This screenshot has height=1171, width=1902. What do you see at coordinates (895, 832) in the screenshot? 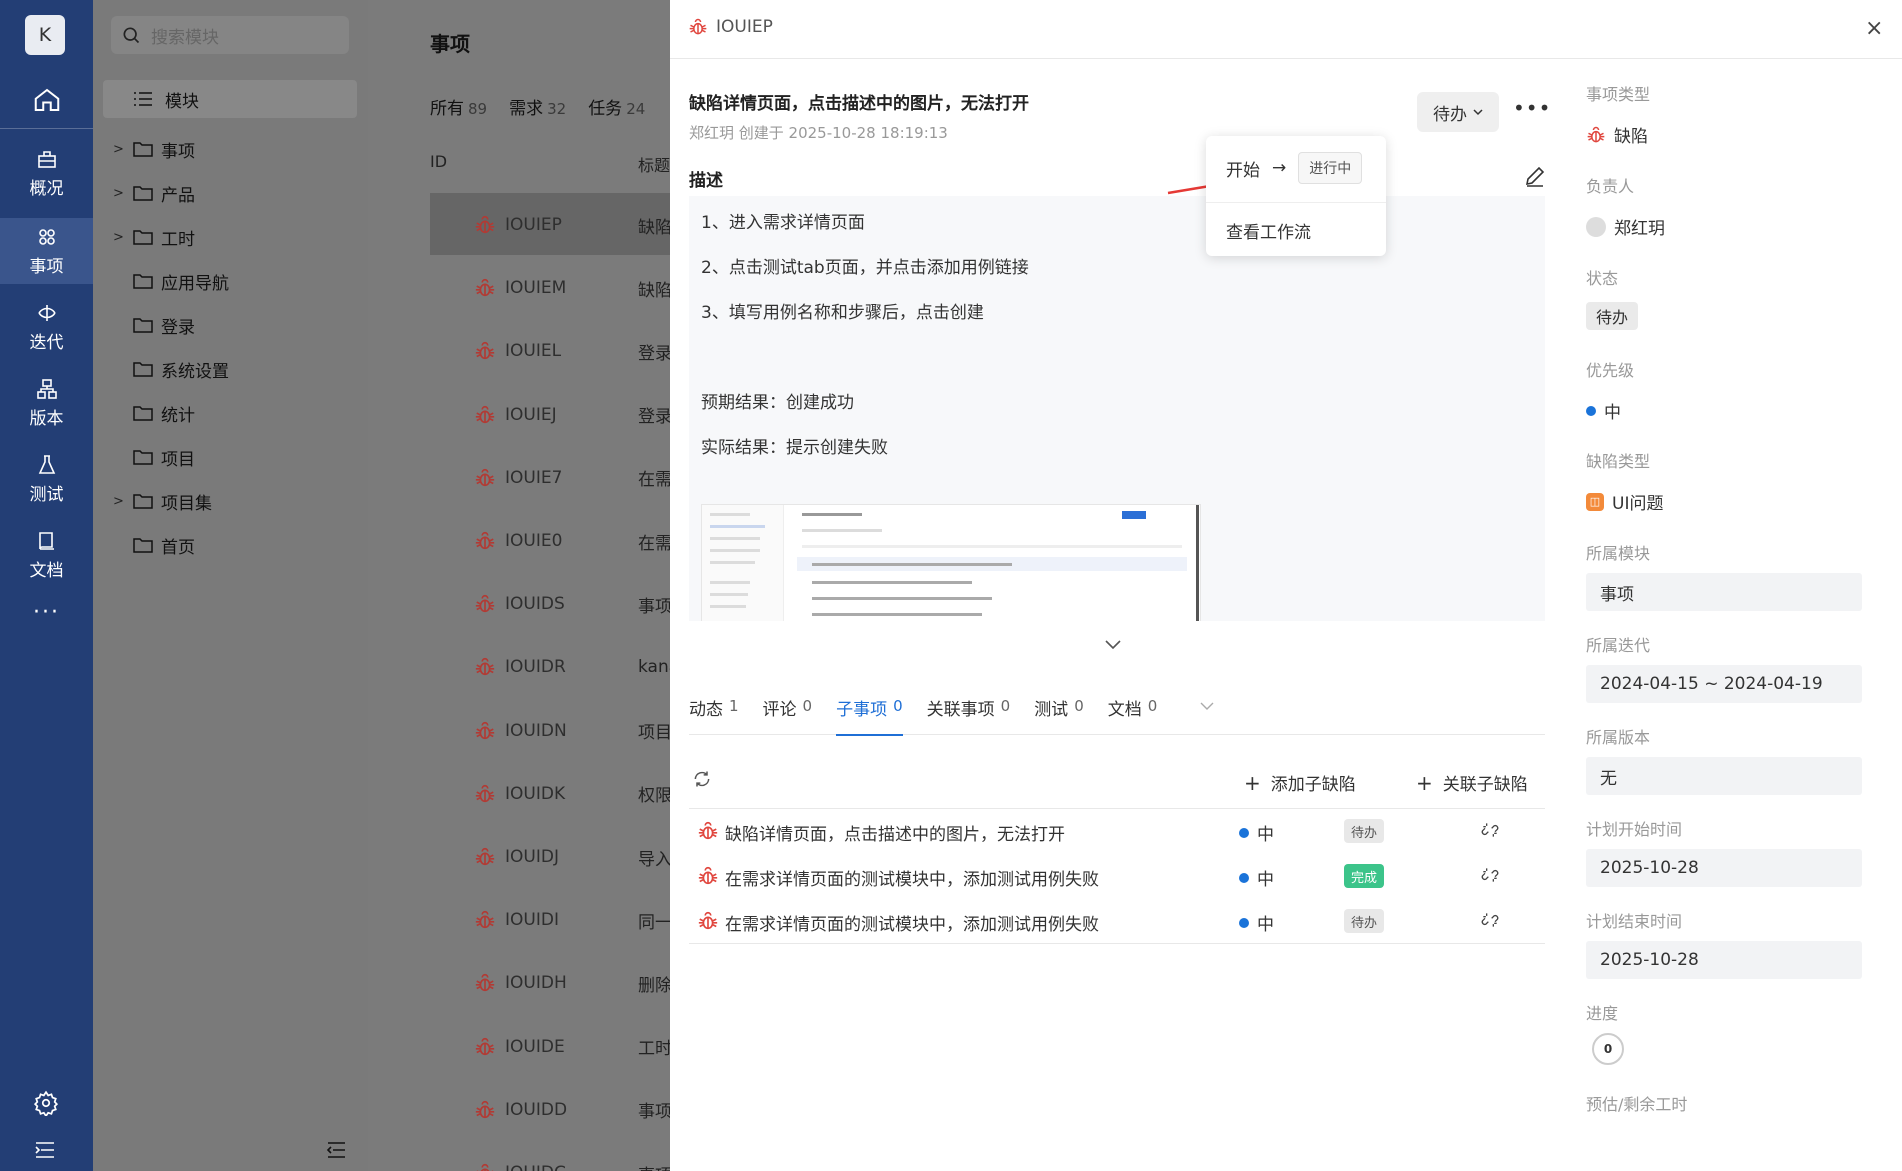
I see `subitem-title: 缺陷详情页面，点击描述中的图片，无法打开` at bounding box center [895, 832].